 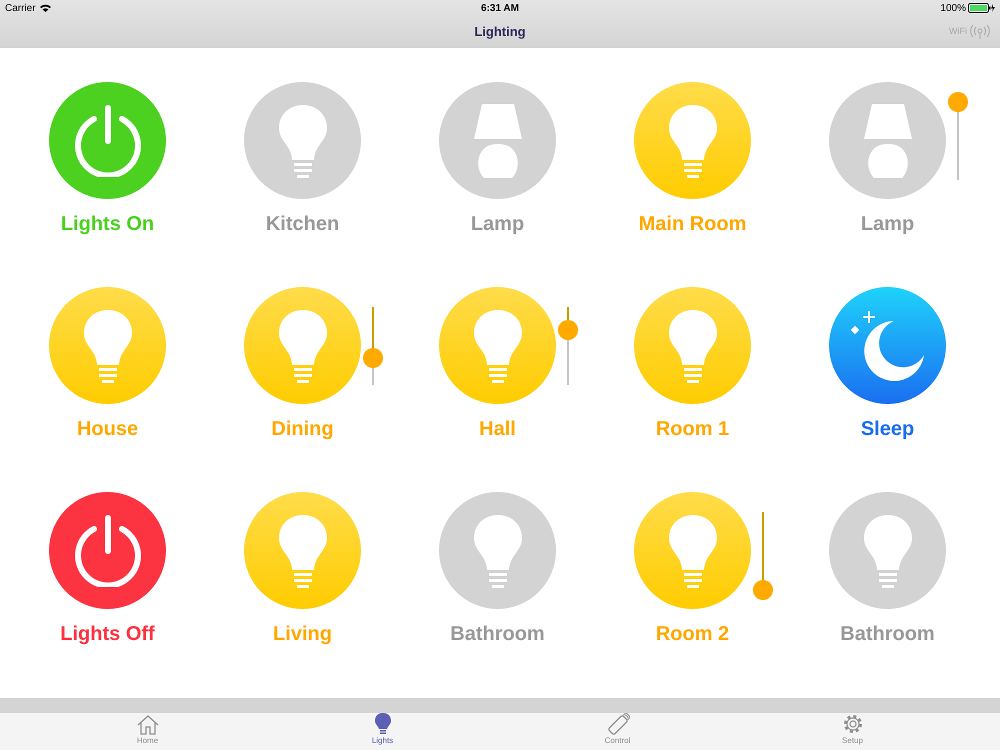 I want to click on light-label: Dining, so click(x=302, y=429).